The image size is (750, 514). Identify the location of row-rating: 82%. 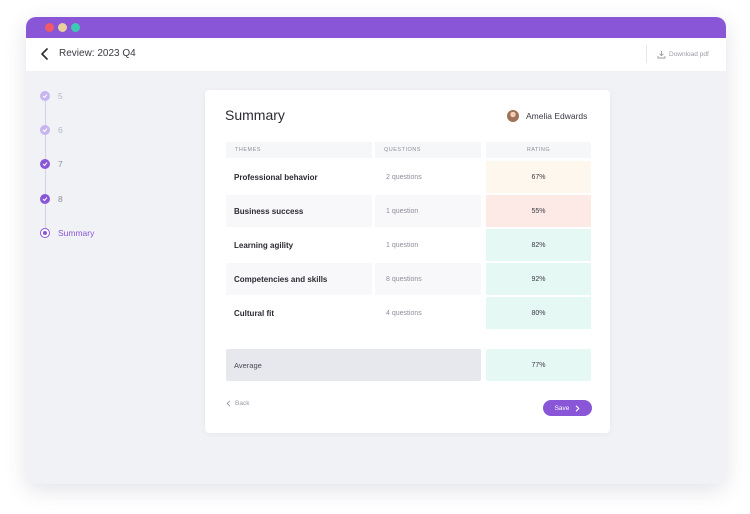
(538, 245).